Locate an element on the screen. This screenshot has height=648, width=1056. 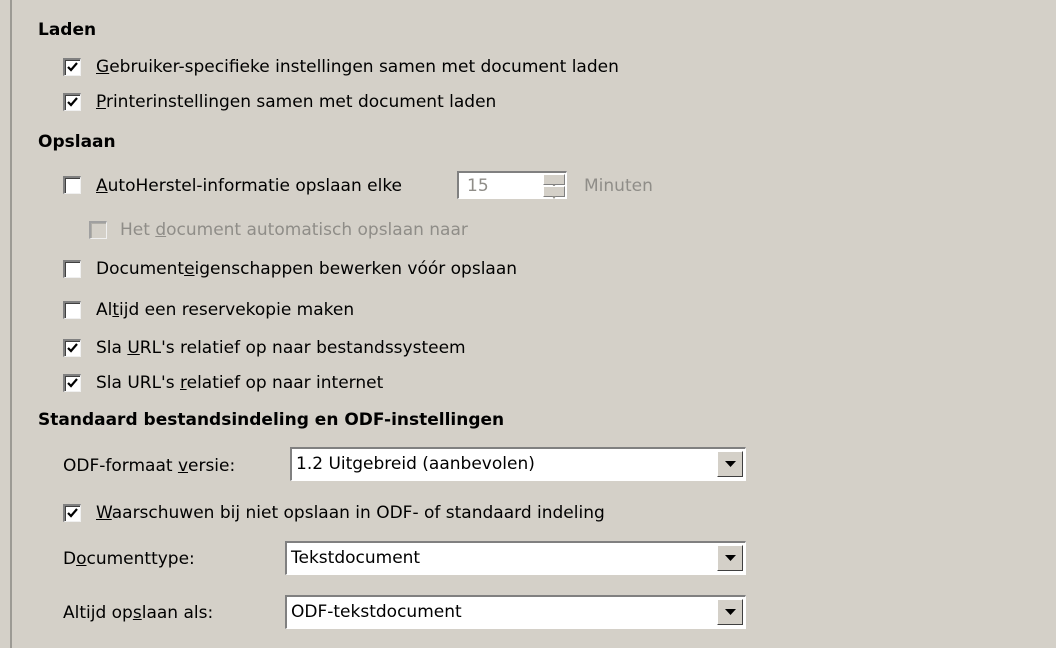
checkbox-warn-odf is located at coordinates (72, 513).